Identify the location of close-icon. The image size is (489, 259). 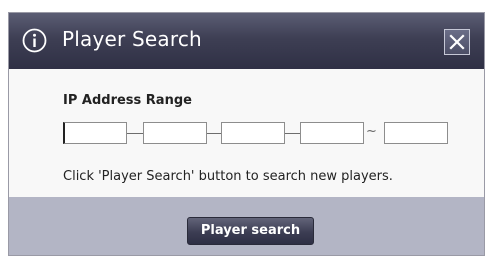
(457, 42).